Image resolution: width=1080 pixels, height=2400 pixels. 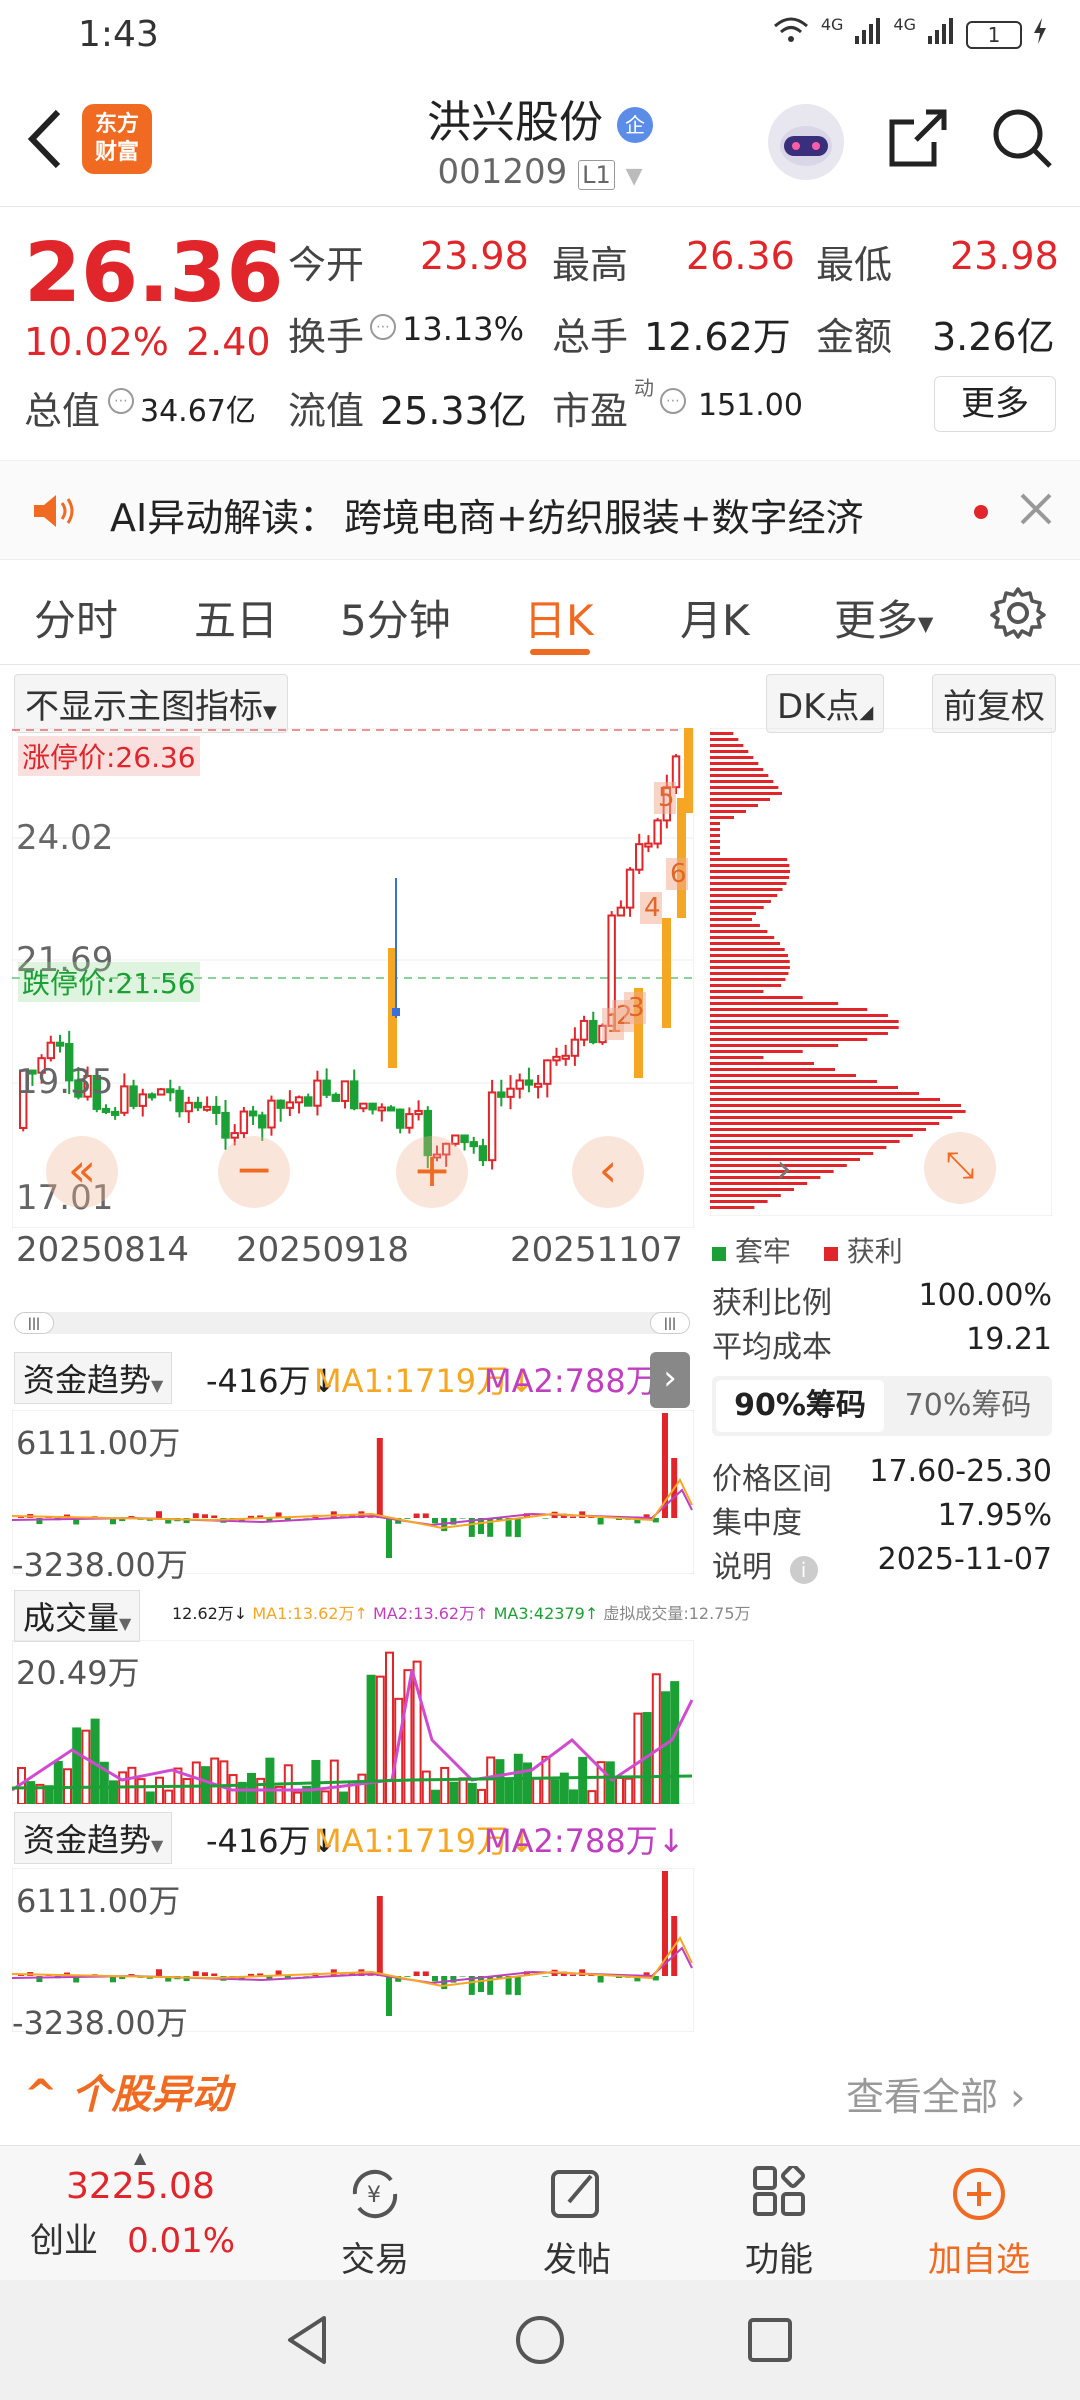 What do you see at coordinates (432, 1172) in the screenshot?
I see `zoom-in-button: +` at bounding box center [432, 1172].